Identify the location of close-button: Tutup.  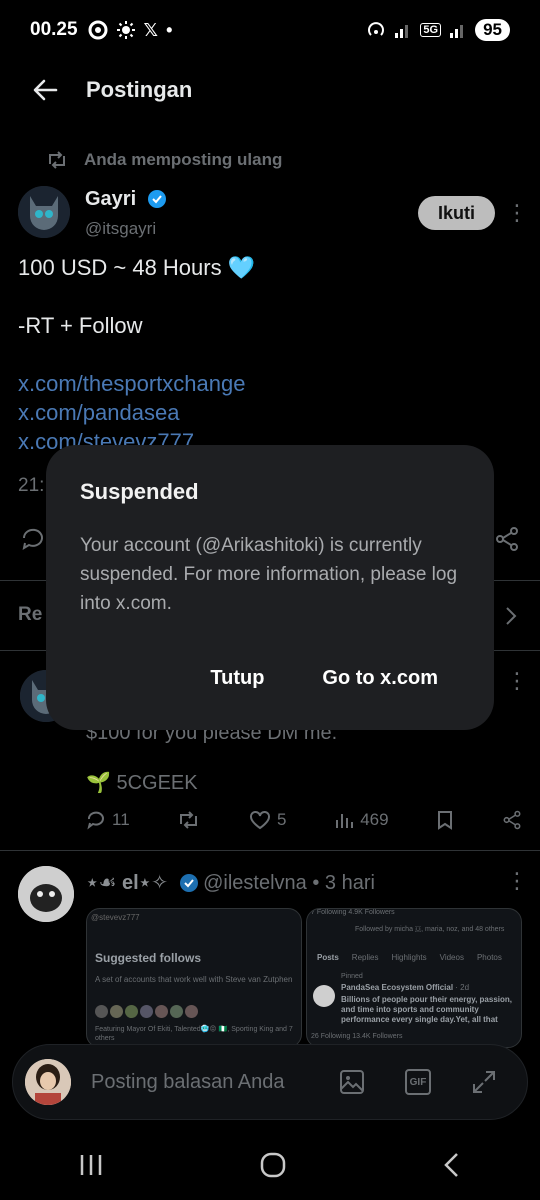
(237, 678).